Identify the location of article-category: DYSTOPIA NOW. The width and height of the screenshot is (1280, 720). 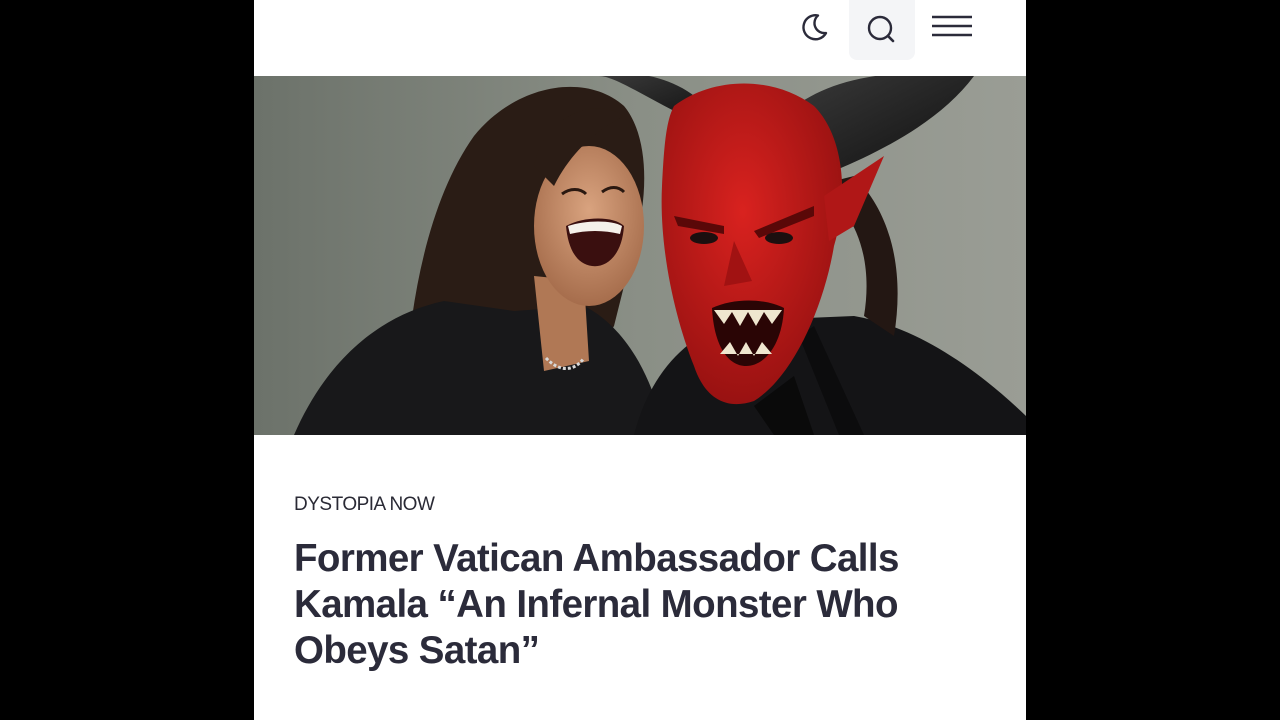
(364, 505).